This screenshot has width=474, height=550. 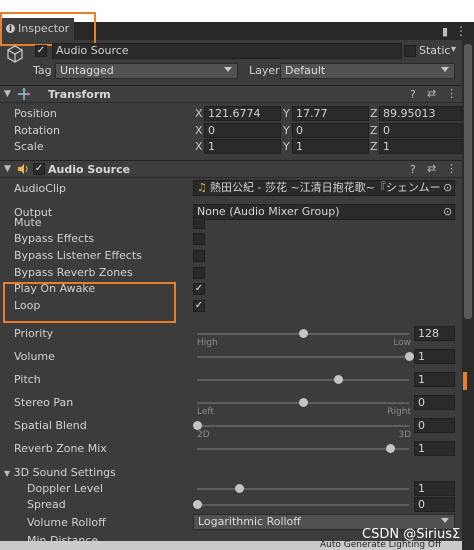 I want to click on priority-label: Priority, so click(x=34, y=333).